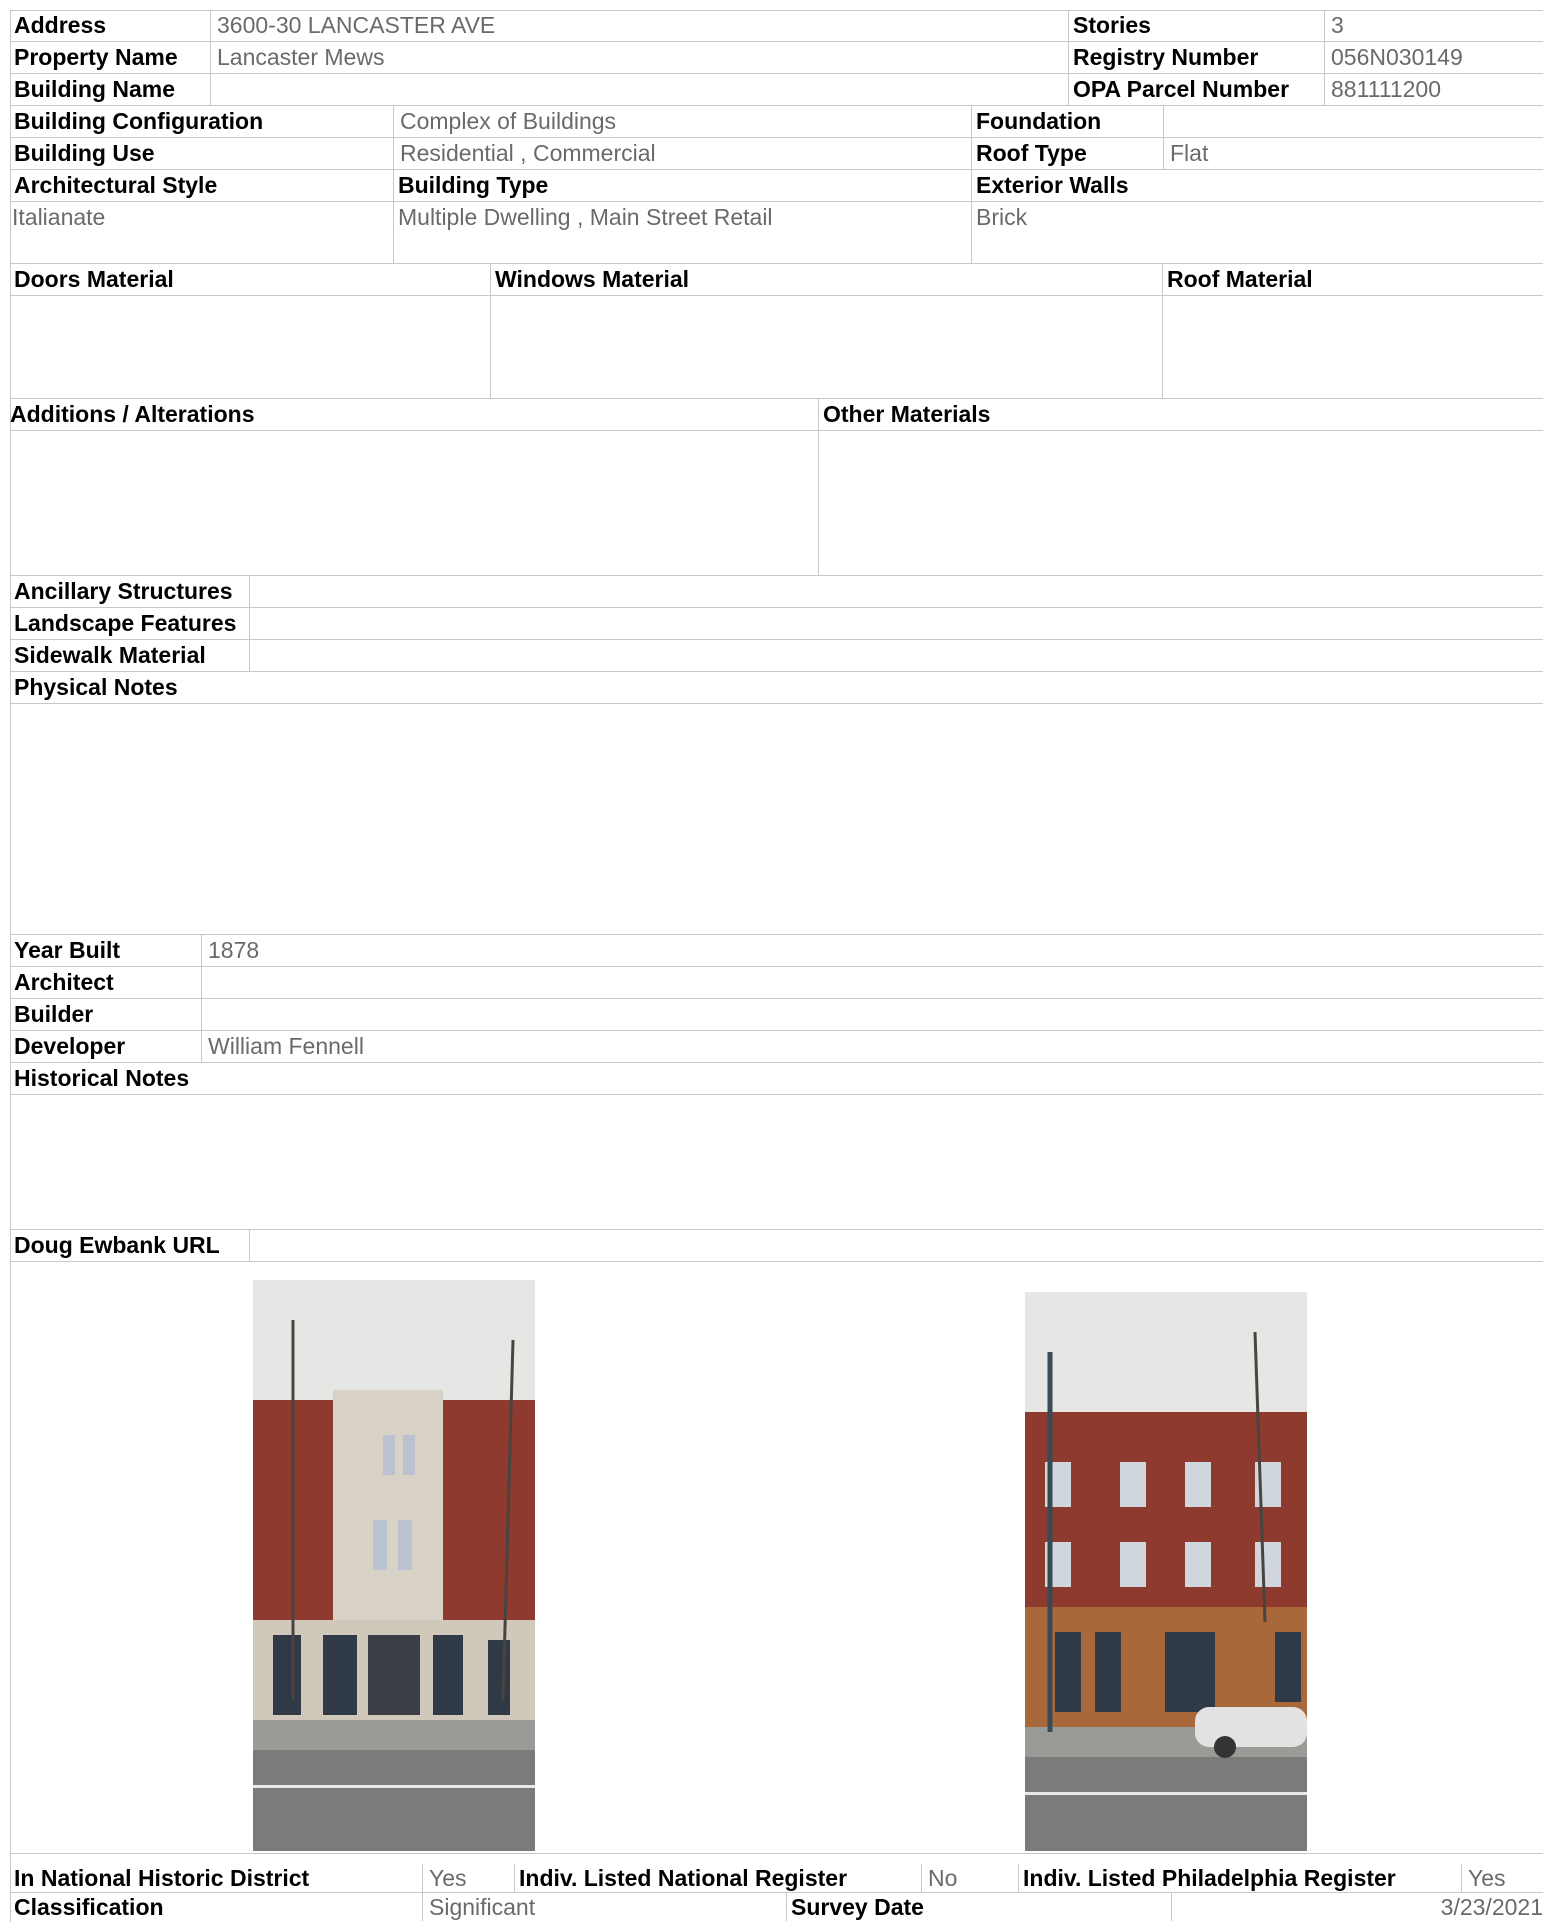 The width and height of the screenshot is (1543, 1922). I want to click on building-type-value: Multiple Dwelling , Main Street Retail, so click(682, 217).